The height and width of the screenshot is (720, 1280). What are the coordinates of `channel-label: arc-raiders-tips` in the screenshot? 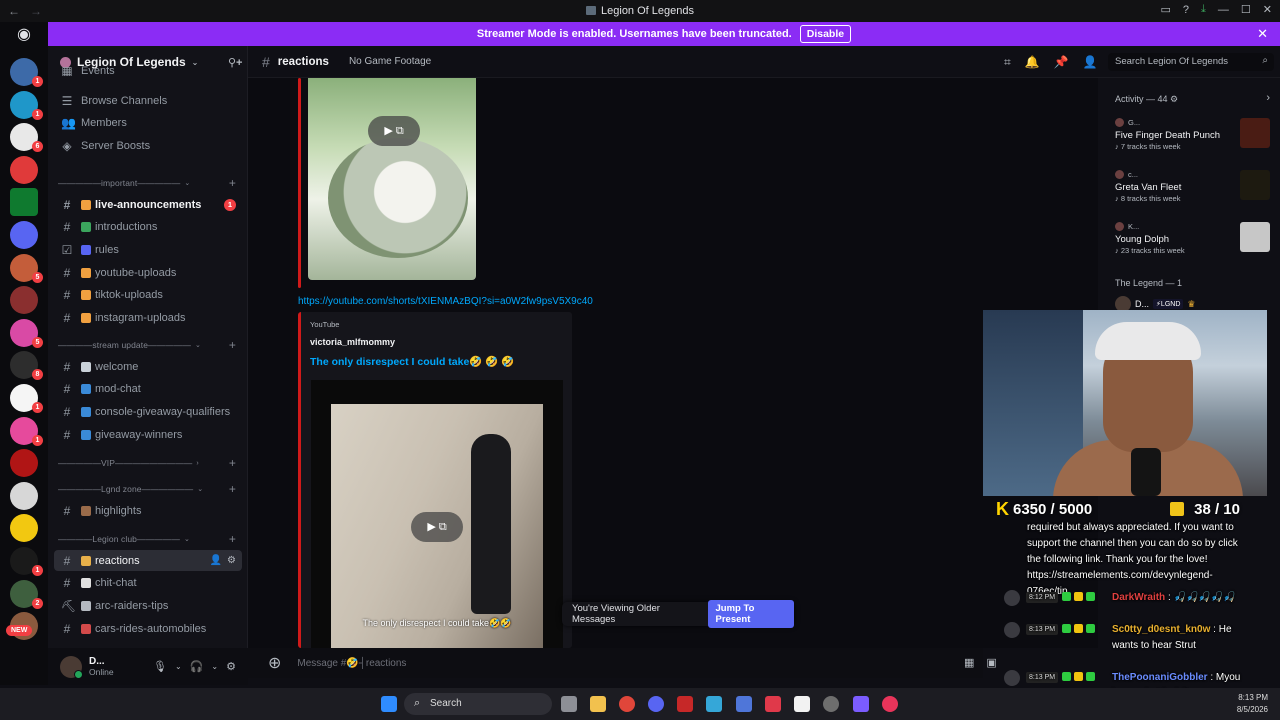 It's located at (132, 605).